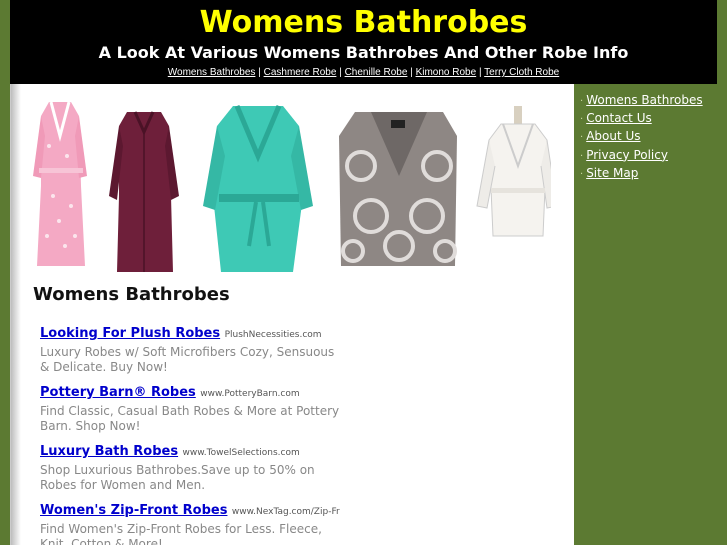  Describe the element at coordinates (273, 335) in the screenshot. I see `ad-url: PlushNecessities.com` at that location.